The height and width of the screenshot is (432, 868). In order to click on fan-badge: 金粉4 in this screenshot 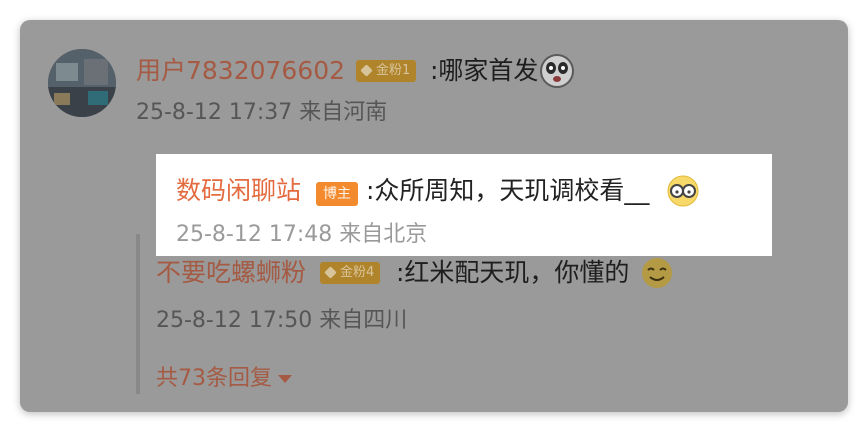, I will do `click(350, 273)`.